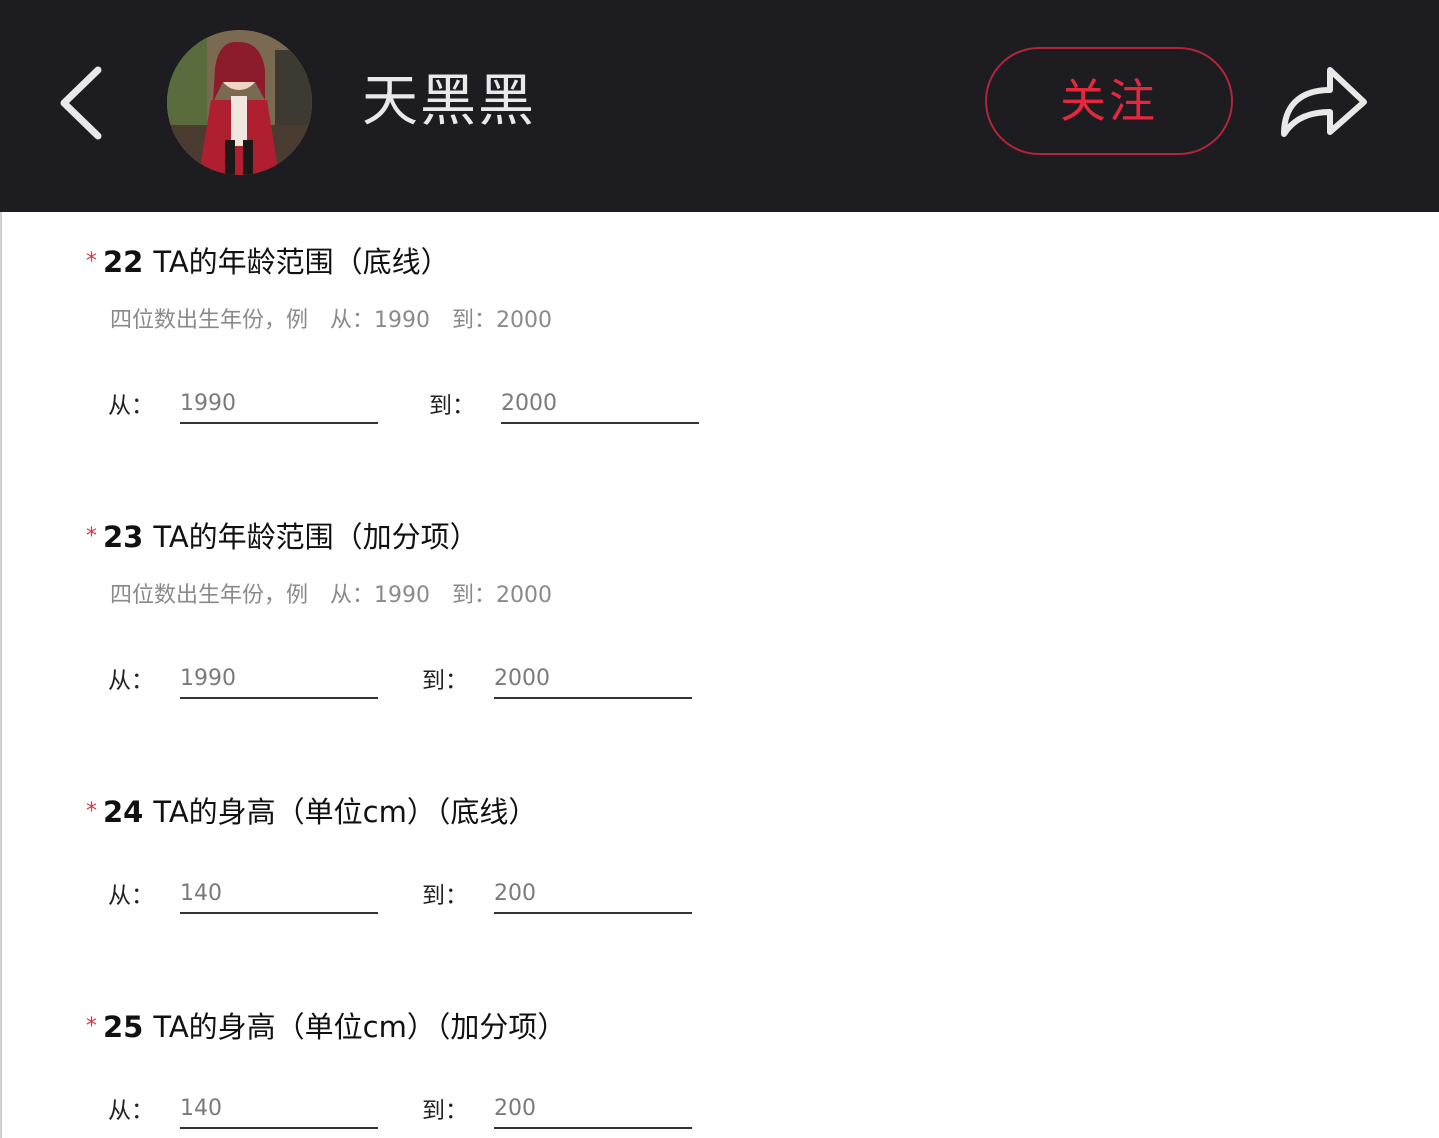 This screenshot has width=1439, height=1138. Describe the element at coordinates (360, 1027) in the screenshot. I see `question-text: TA的身高（单位cm）（加分项）` at that location.